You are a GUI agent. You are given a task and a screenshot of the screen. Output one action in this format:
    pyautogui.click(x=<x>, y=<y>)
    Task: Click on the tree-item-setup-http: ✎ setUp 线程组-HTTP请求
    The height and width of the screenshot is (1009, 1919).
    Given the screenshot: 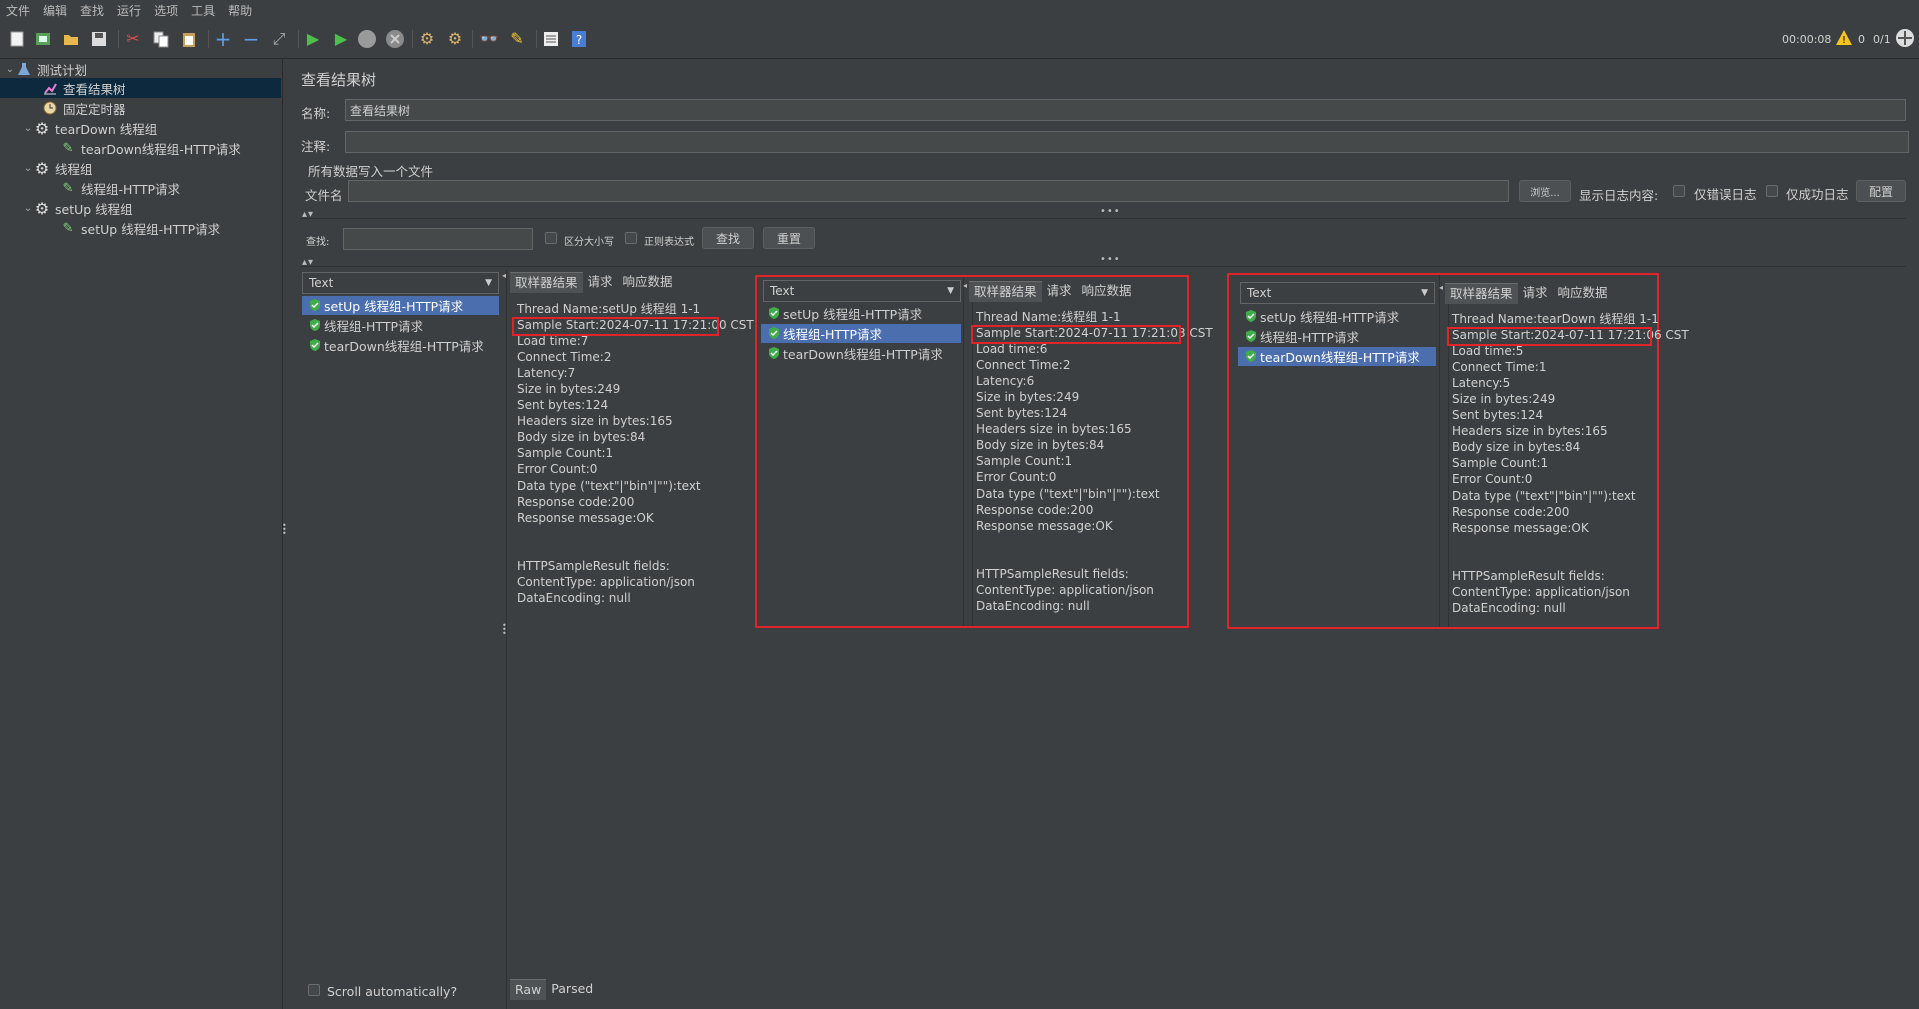 What is the action you would take?
    pyautogui.click(x=140, y=228)
    